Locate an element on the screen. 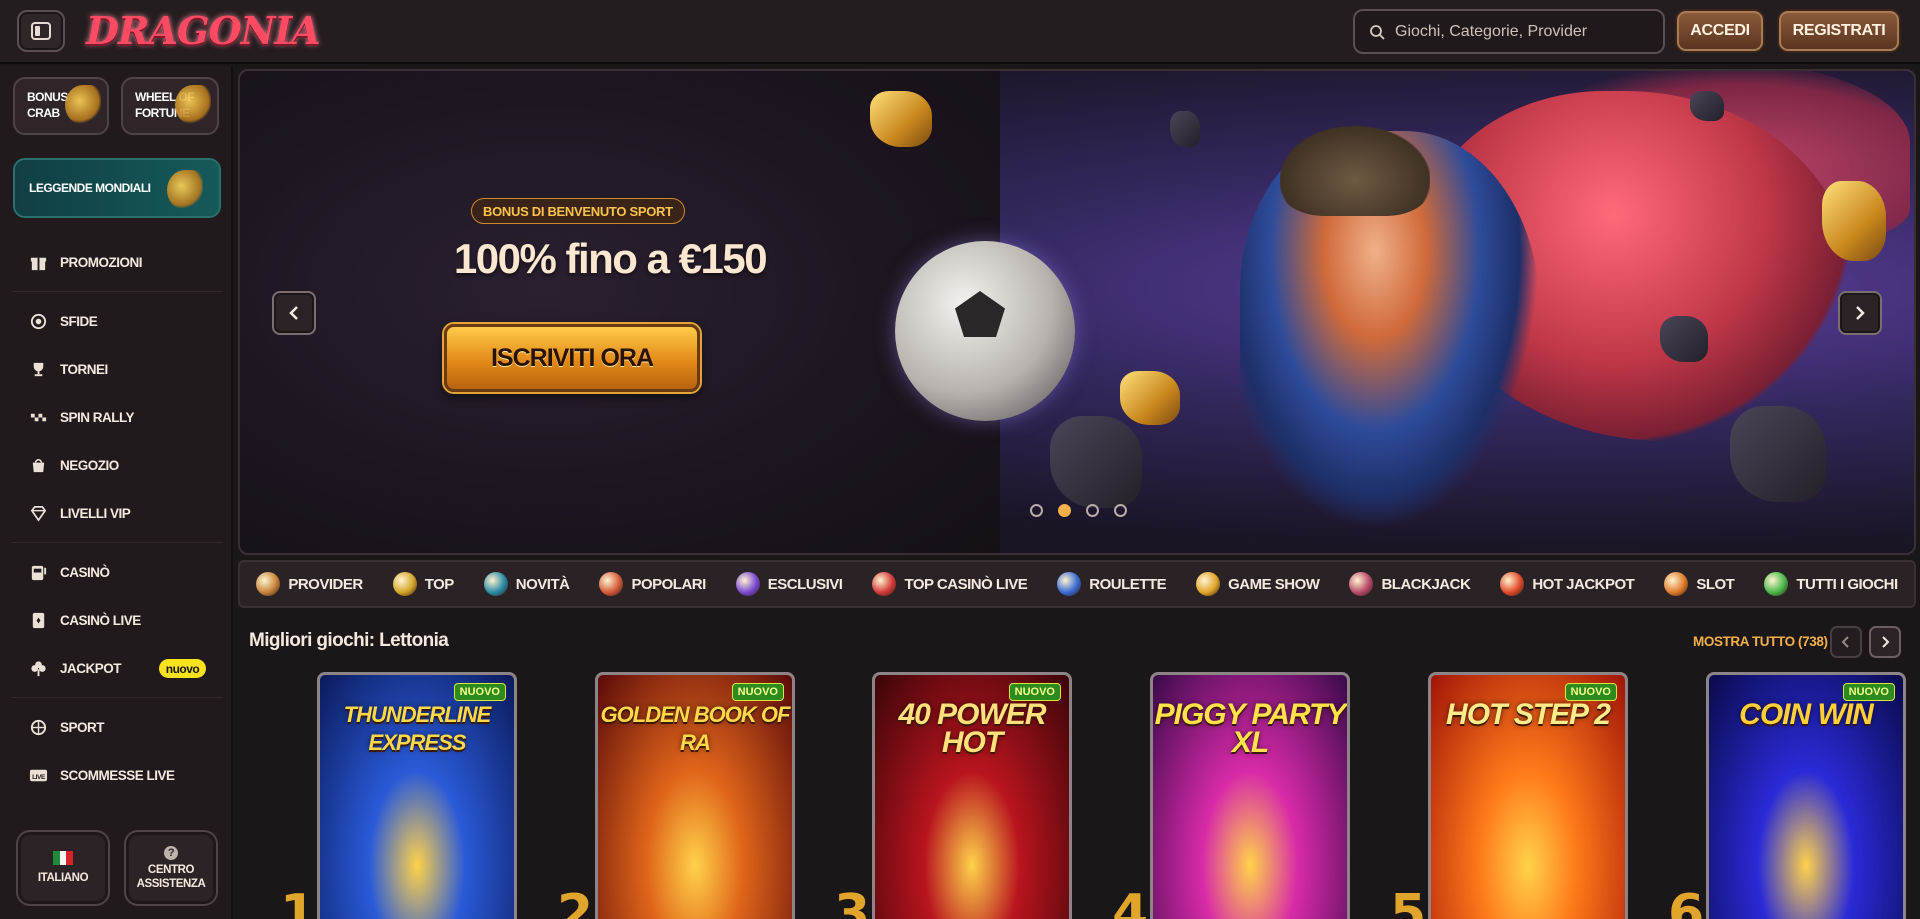  category-item: POPOLARI is located at coordinates (652, 584).